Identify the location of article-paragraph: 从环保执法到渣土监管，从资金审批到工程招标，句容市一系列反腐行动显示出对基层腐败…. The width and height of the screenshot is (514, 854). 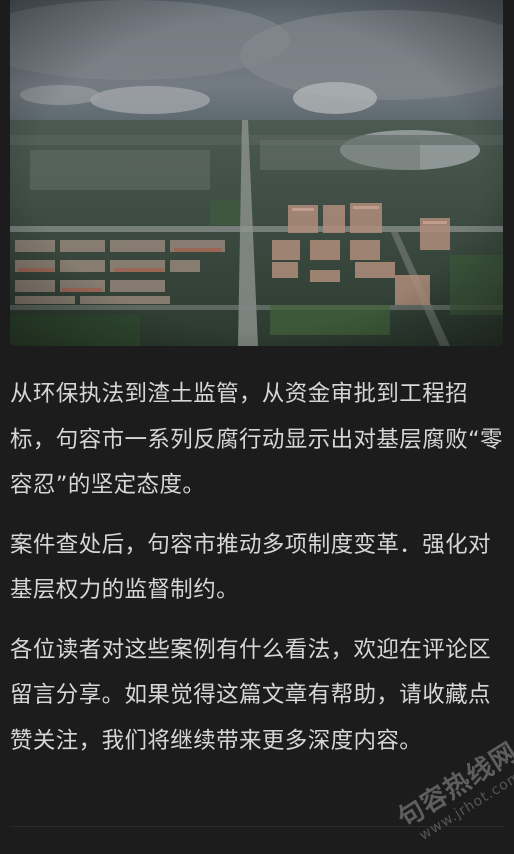
(256, 439).